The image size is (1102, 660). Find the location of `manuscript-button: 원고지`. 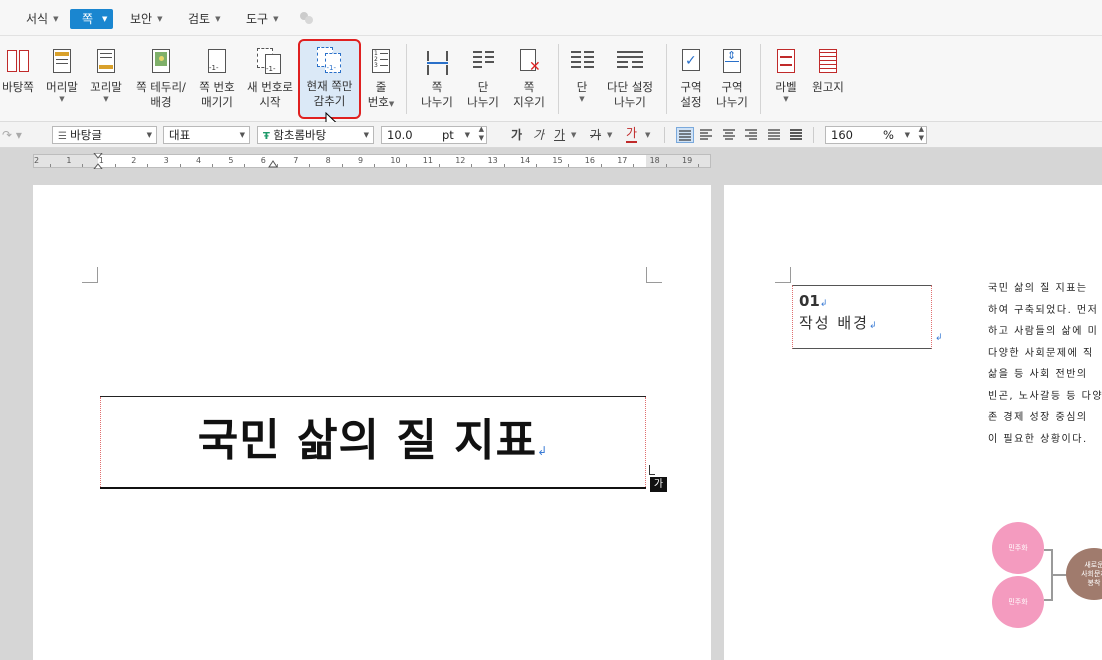

manuscript-button: 원고지 is located at coordinates (828, 79).